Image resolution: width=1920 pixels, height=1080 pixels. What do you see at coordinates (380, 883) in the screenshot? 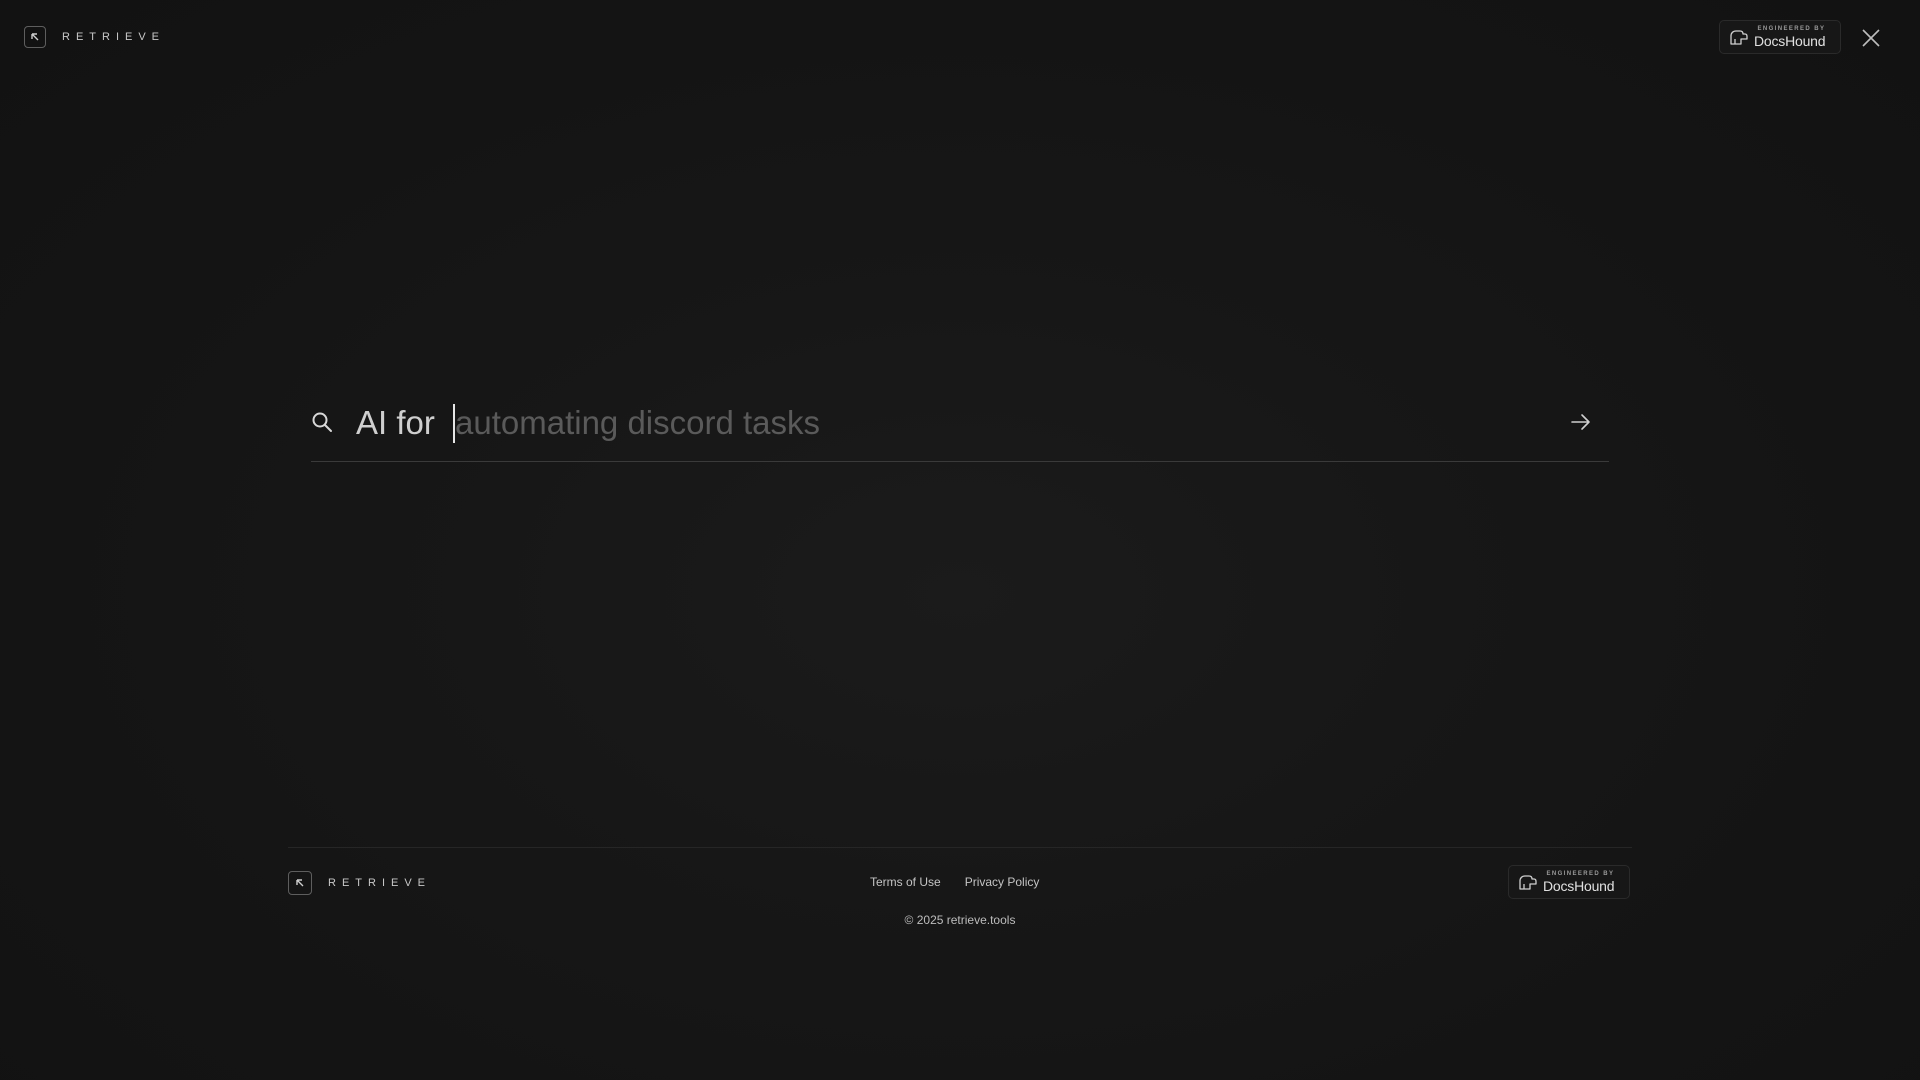
I see `footer-brand-name: RETRIEVE` at bounding box center [380, 883].